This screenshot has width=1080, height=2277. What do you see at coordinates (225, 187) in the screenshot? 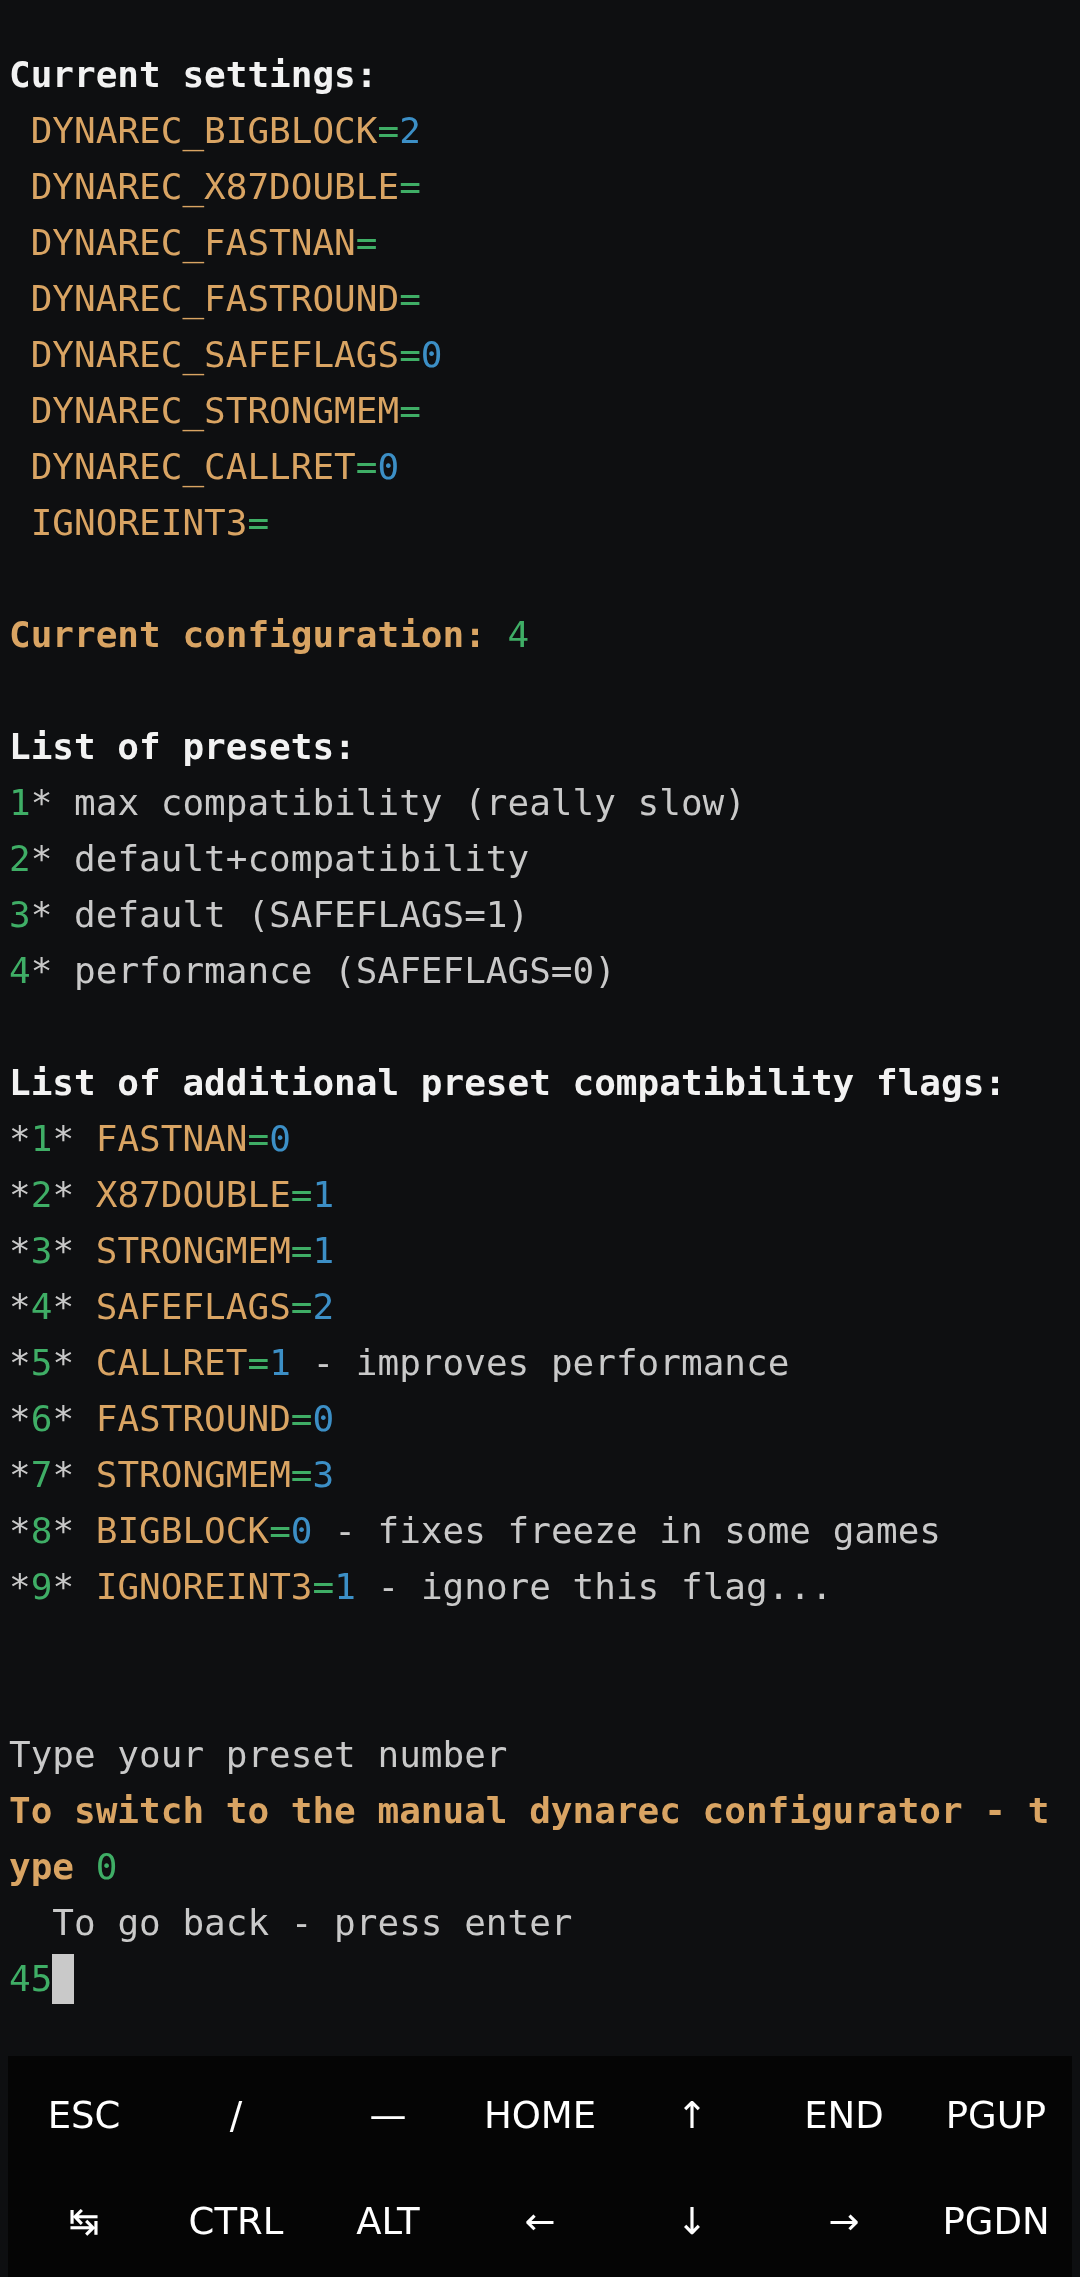
I see `terminal-line: DYNAREC_X87DOUBLE=` at bounding box center [225, 187].